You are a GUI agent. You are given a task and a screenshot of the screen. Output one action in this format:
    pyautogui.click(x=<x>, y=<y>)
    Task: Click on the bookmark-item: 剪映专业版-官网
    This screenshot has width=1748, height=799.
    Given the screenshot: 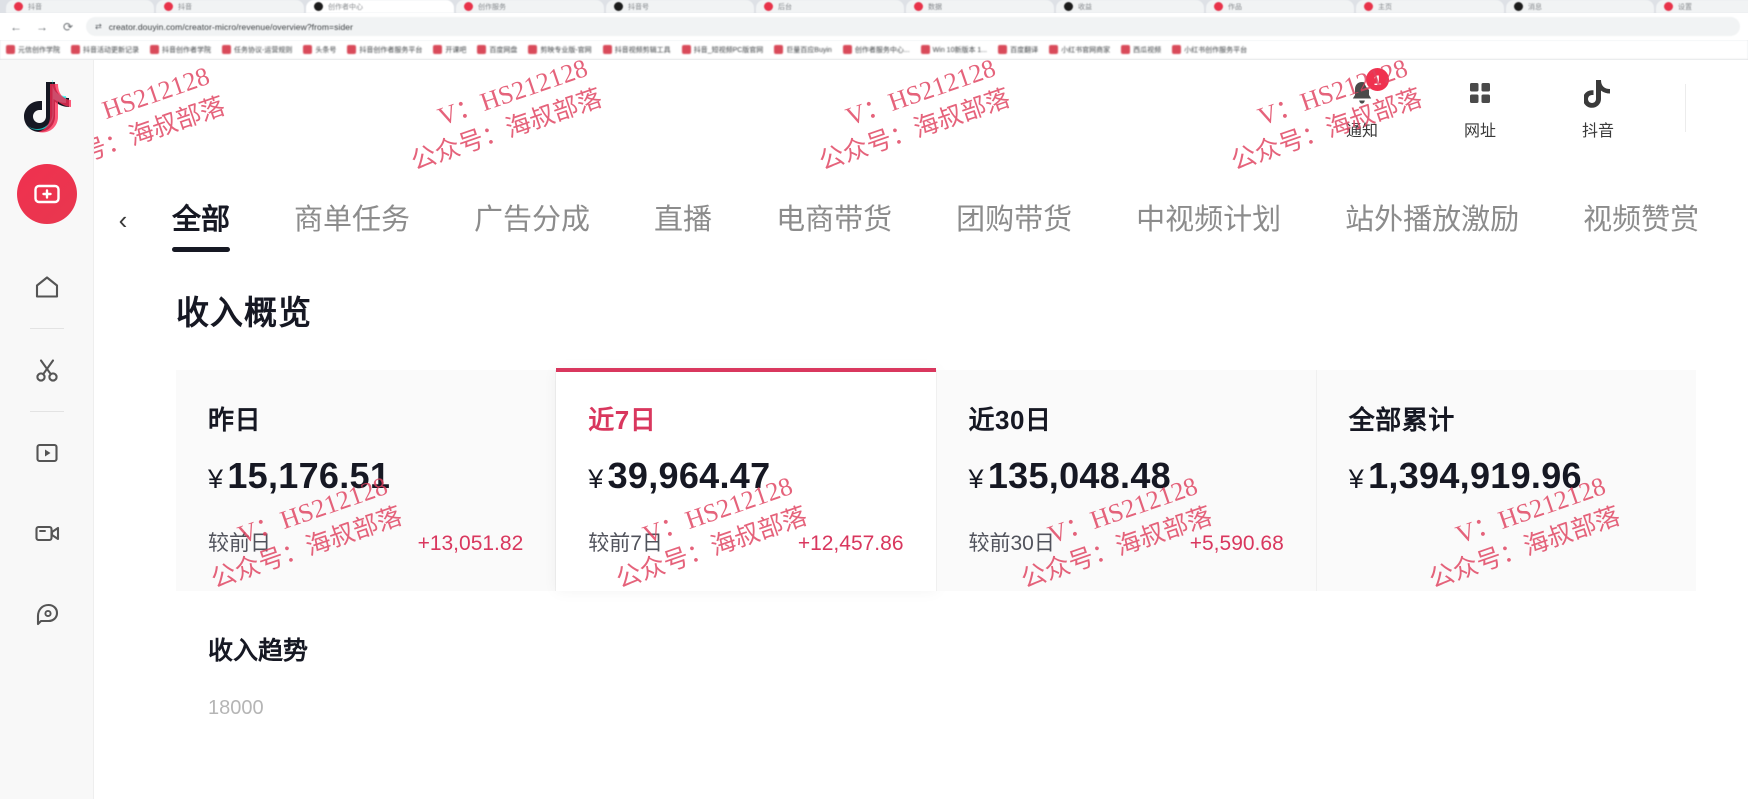 What is the action you would take?
    pyautogui.click(x=560, y=50)
    